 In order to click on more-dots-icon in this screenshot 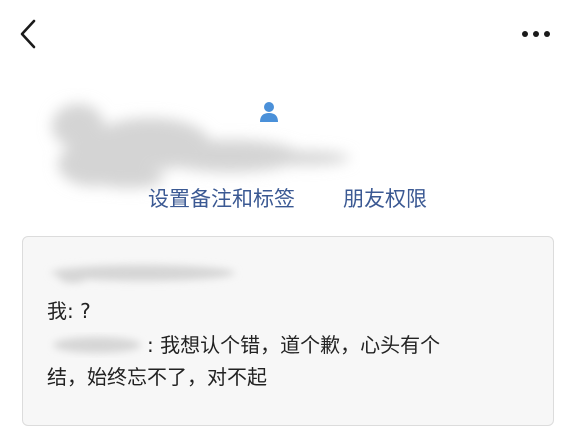, I will do `click(536, 34)`.